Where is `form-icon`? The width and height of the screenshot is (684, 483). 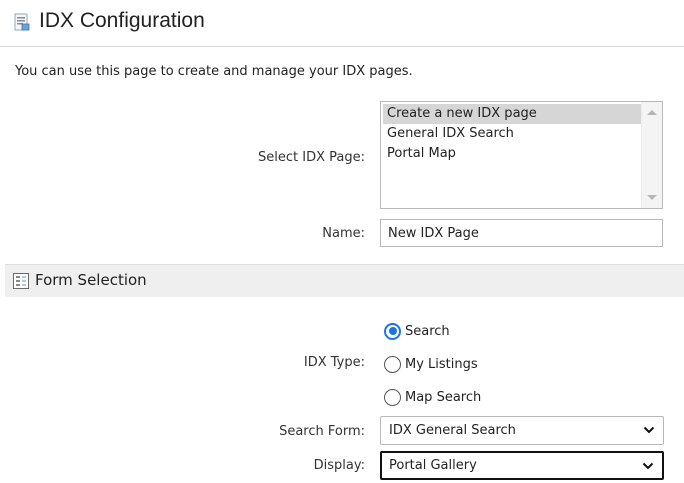
form-icon is located at coordinates (21, 281).